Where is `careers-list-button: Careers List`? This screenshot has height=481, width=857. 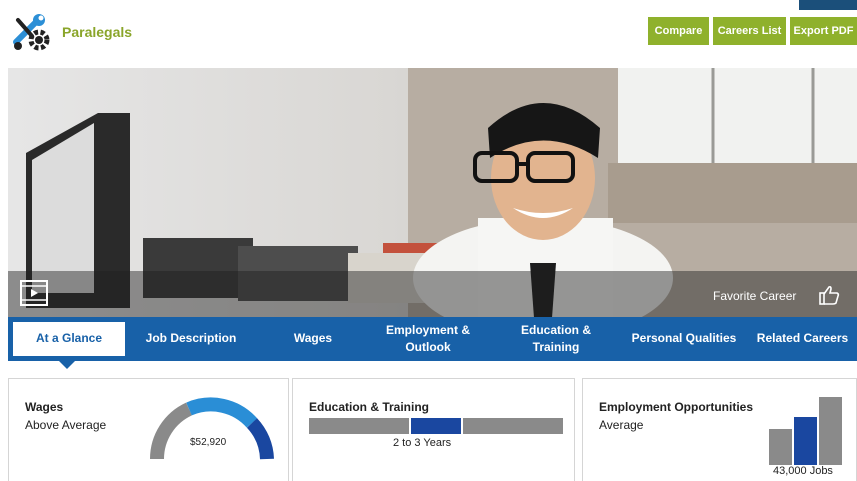 careers-list-button: Careers List is located at coordinates (749, 31).